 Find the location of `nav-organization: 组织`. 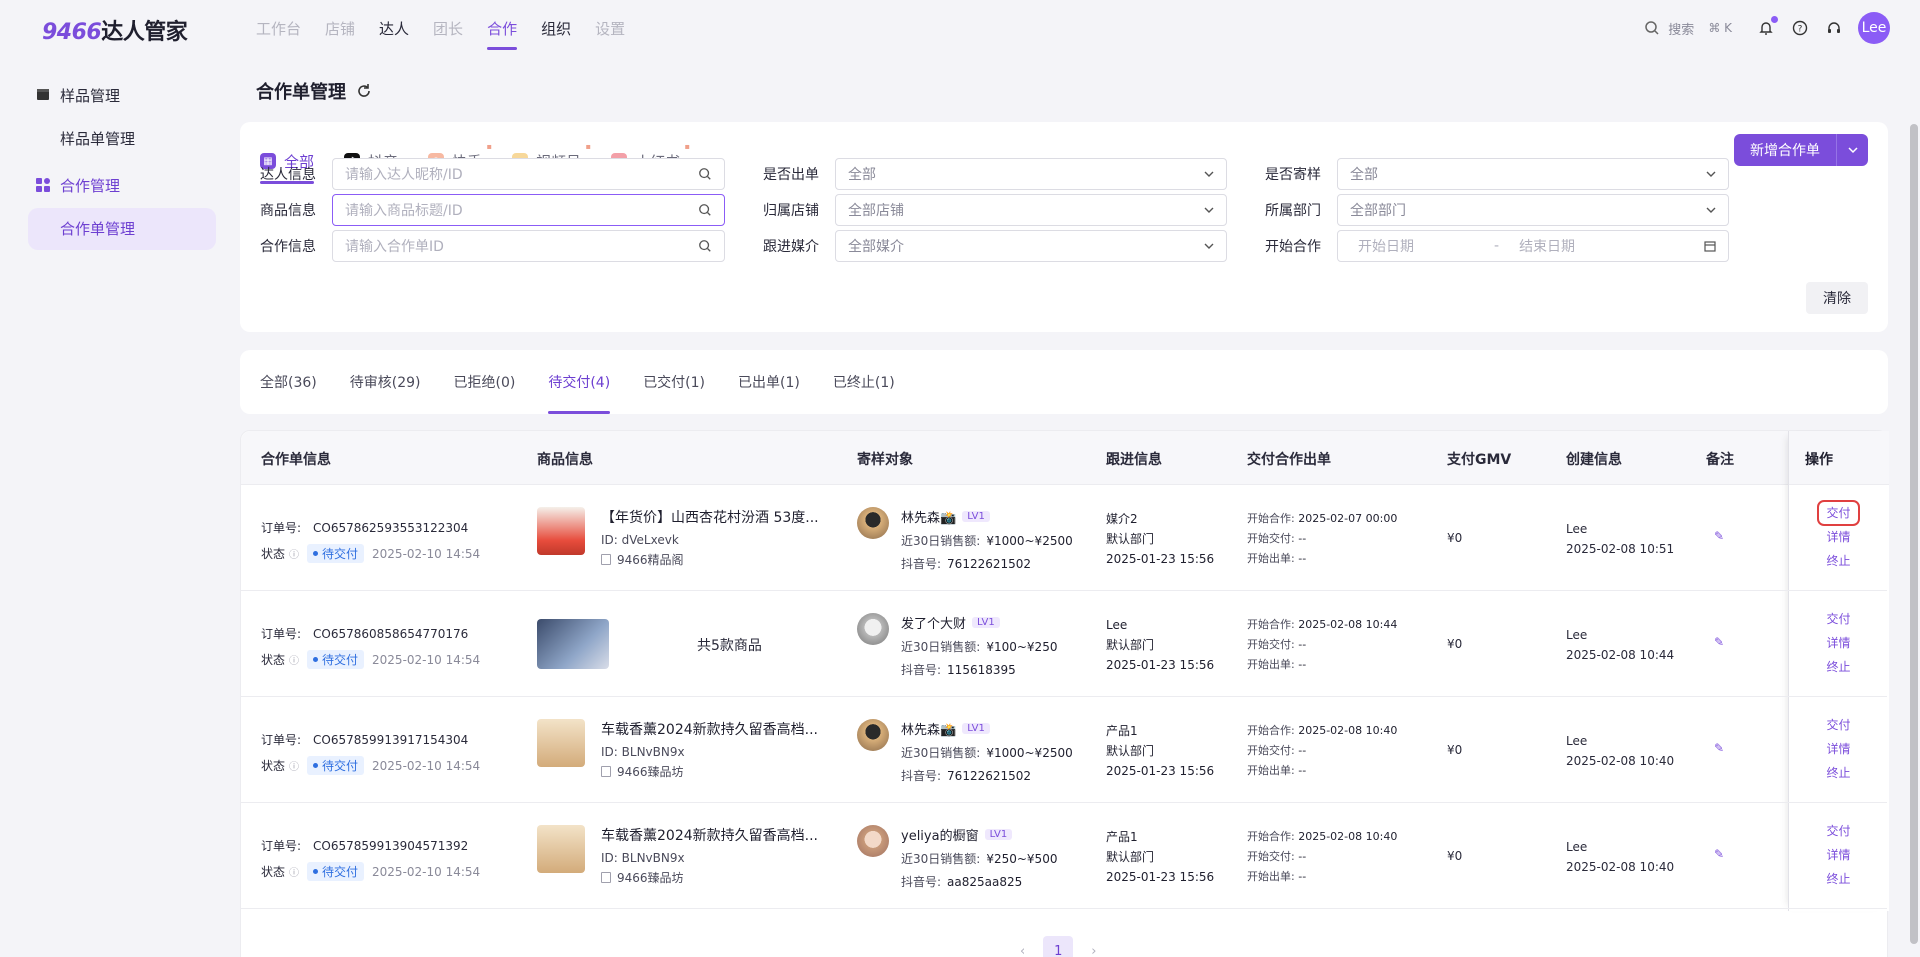

nav-organization: 组织 is located at coordinates (556, 34).